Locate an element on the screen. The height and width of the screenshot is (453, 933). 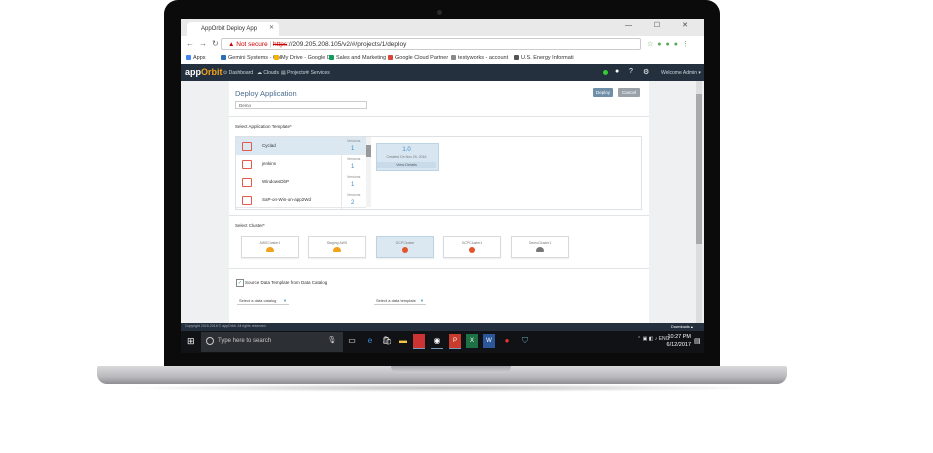
bookmark-item: Apps is located at coordinates (196, 58).